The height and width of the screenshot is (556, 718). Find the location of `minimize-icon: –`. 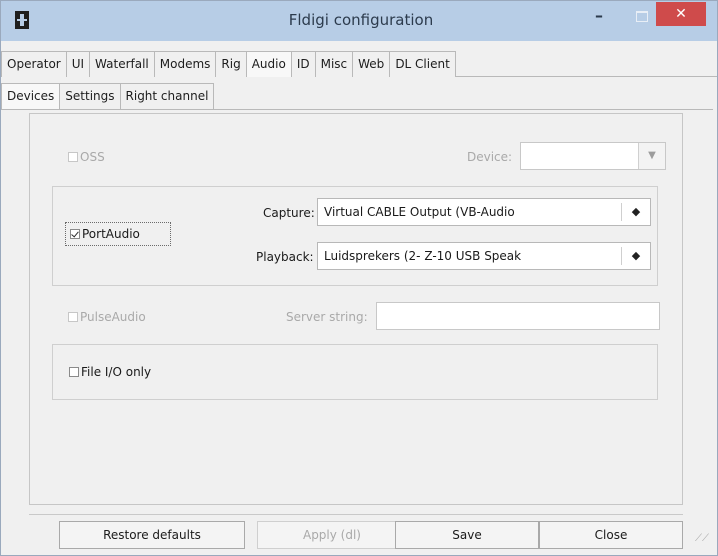

minimize-icon: – is located at coordinates (599, 15).